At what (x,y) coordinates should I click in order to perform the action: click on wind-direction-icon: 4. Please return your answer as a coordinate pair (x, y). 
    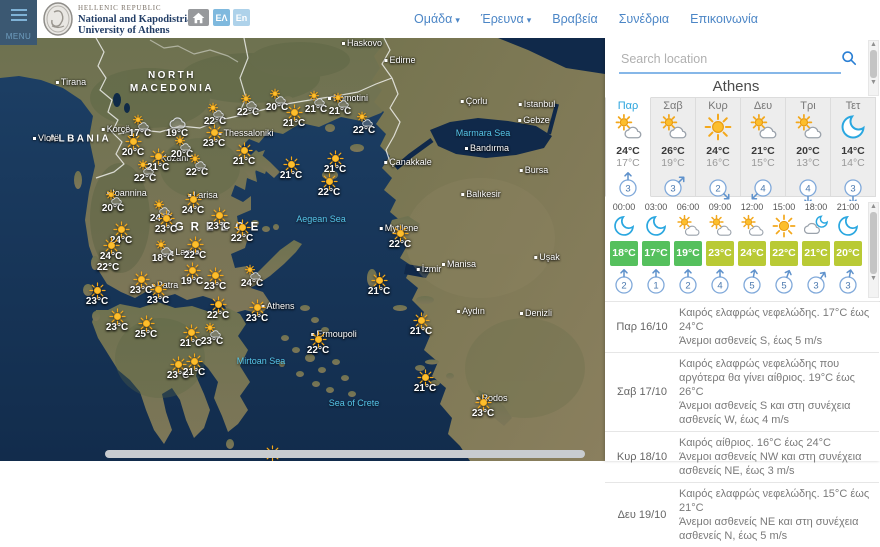
    Looking at the image, I should click on (808, 191).